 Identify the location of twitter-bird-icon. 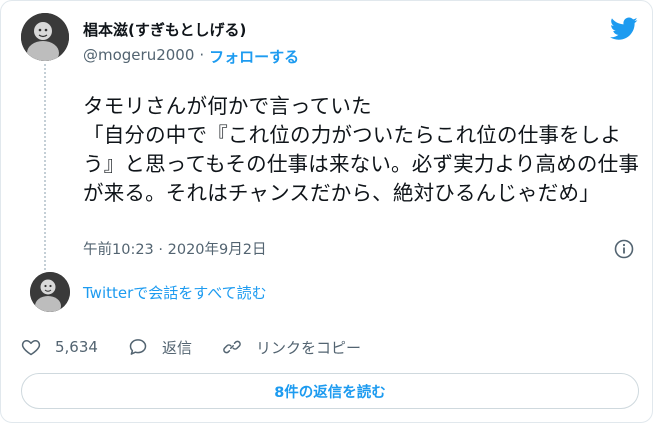
(624, 29).